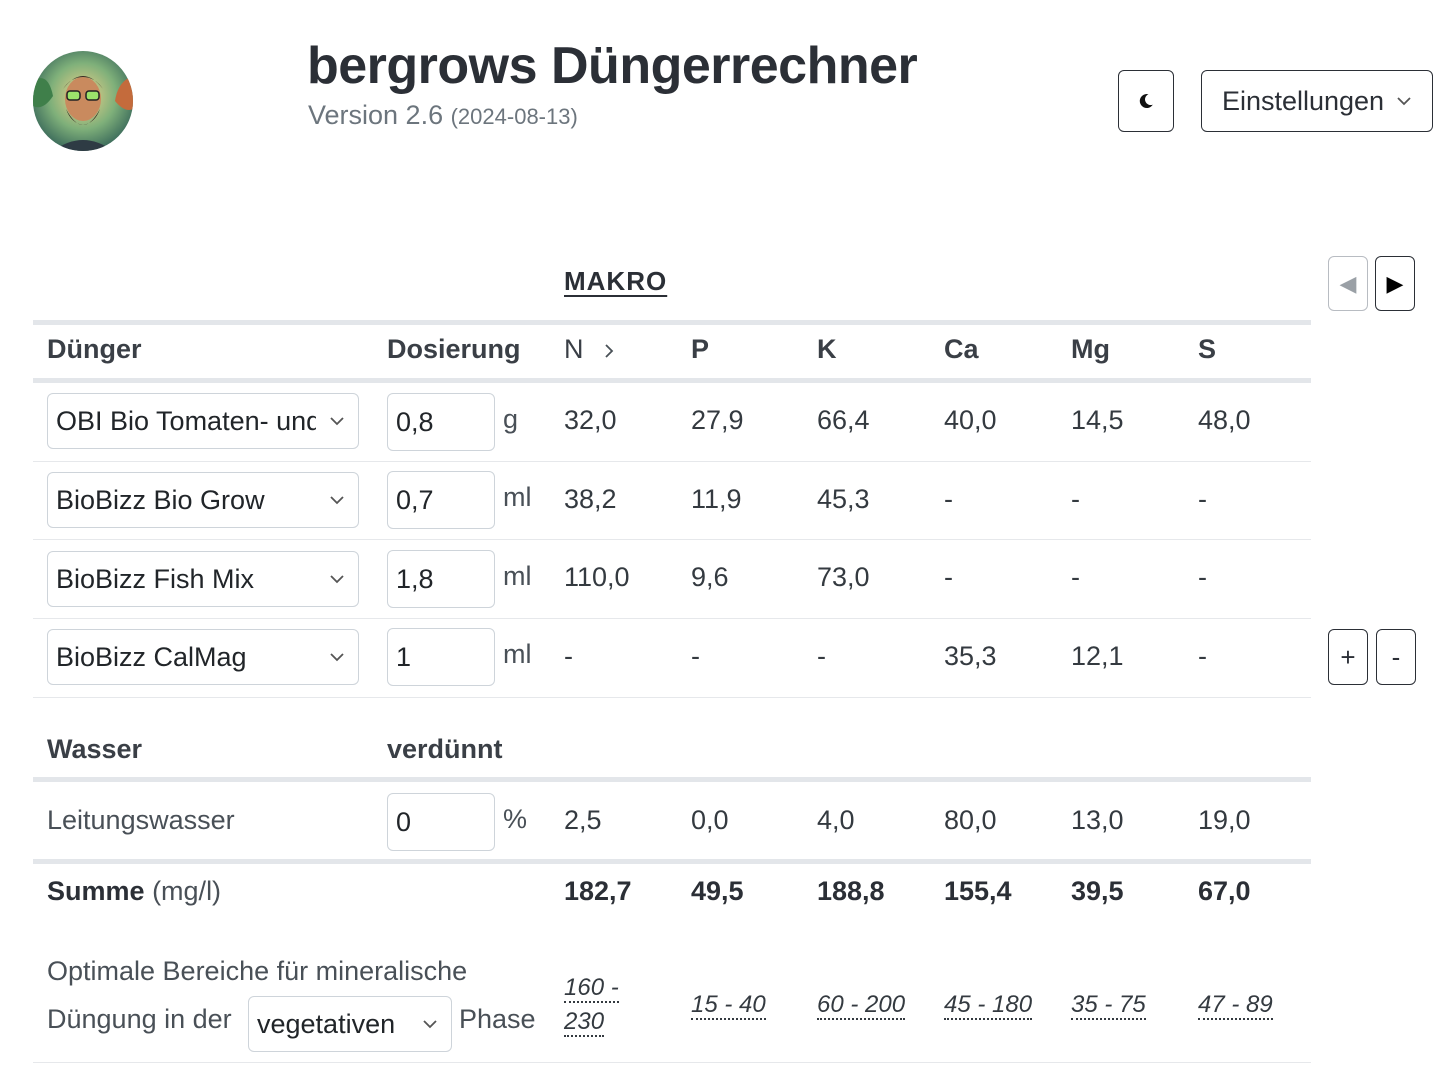  Describe the element at coordinates (96, 891) in the screenshot. I see `sum-title: Summe` at that location.